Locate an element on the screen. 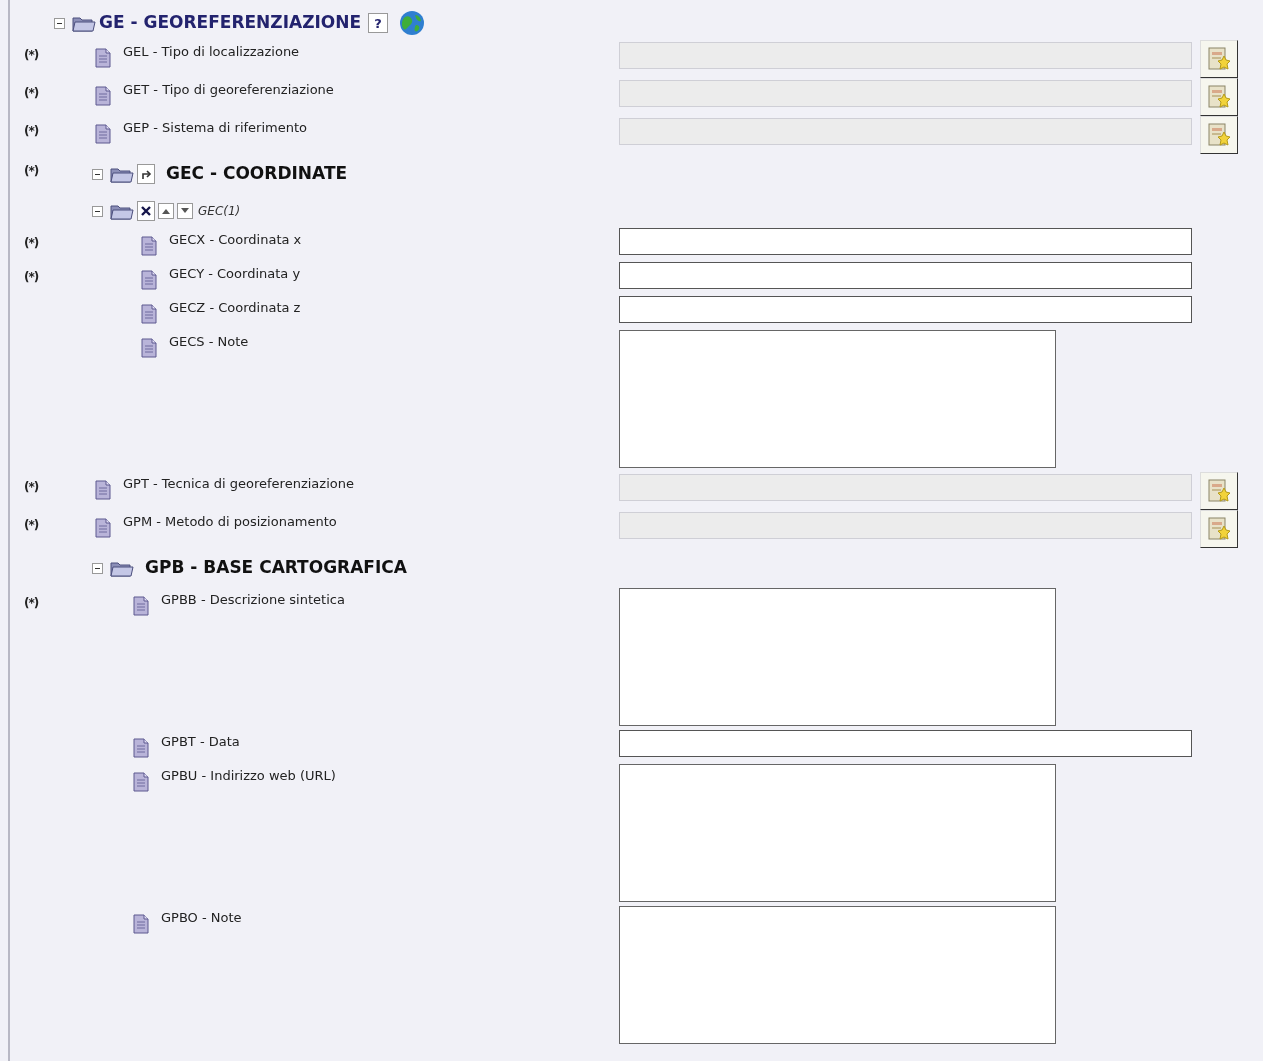 The height and width of the screenshot is (1061, 1263). up-triangle-icon is located at coordinates (166, 211).